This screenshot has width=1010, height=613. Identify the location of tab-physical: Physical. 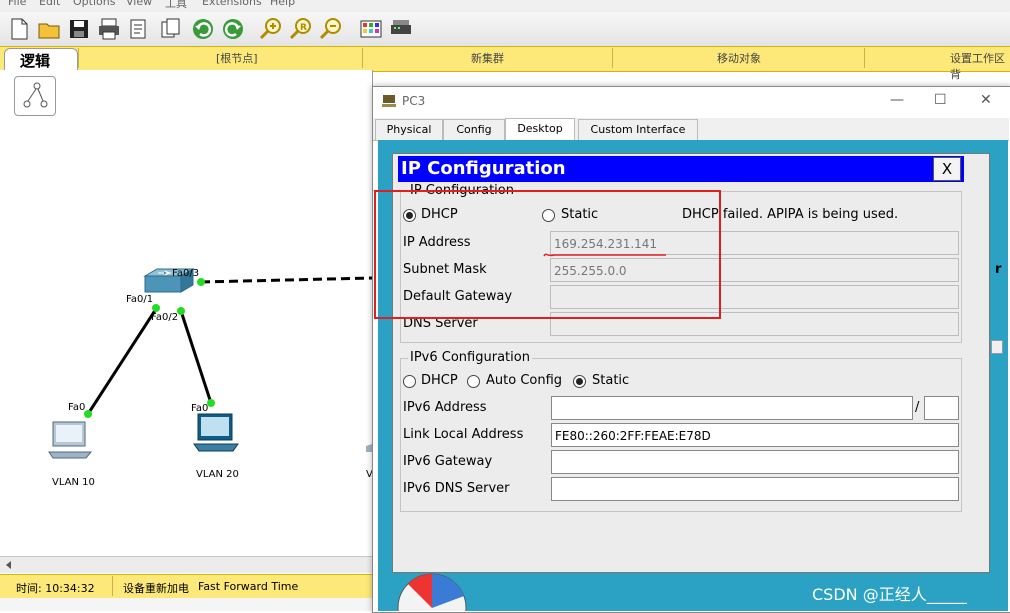
(409, 129).